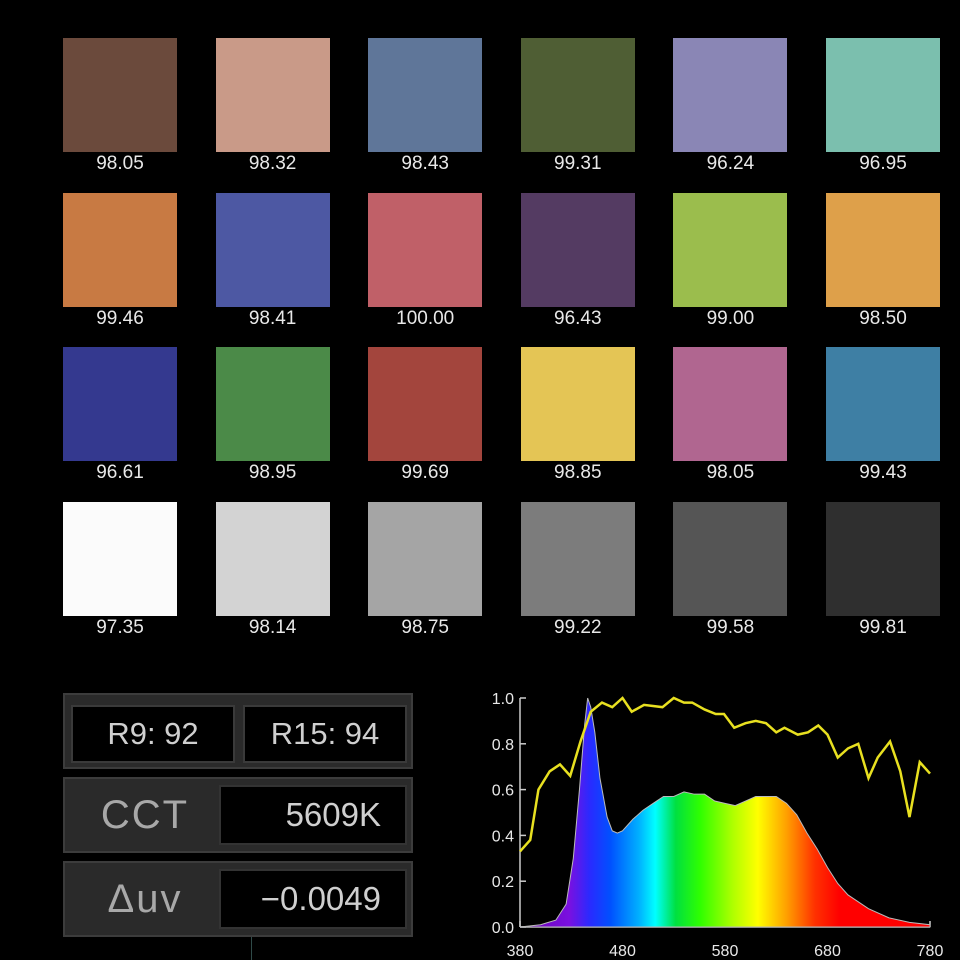  Describe the element at coordinates (503, 745) in the screenshot. I see `y-tick-label: 0.8` at that location.